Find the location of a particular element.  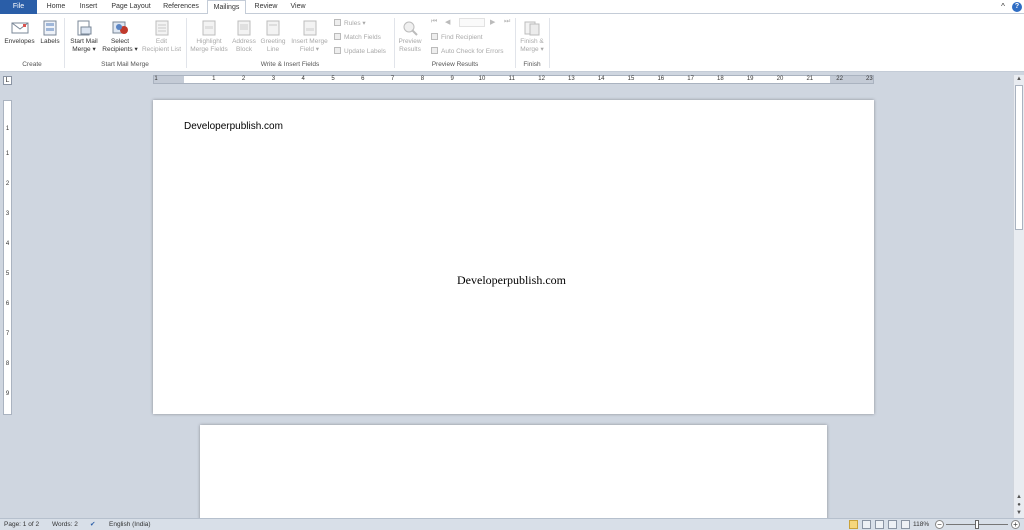

ruler-number: 18 is located at coordinates (720, 79).